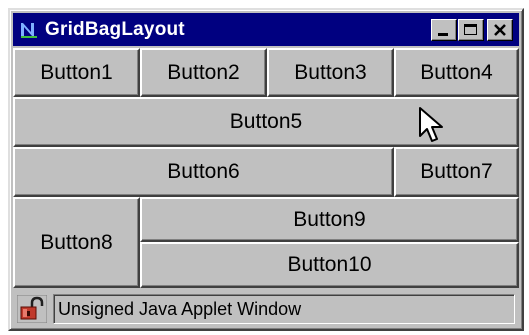 This screenshot has width=529, height=335. I want to click on maximize-icon, so click(470, 29).